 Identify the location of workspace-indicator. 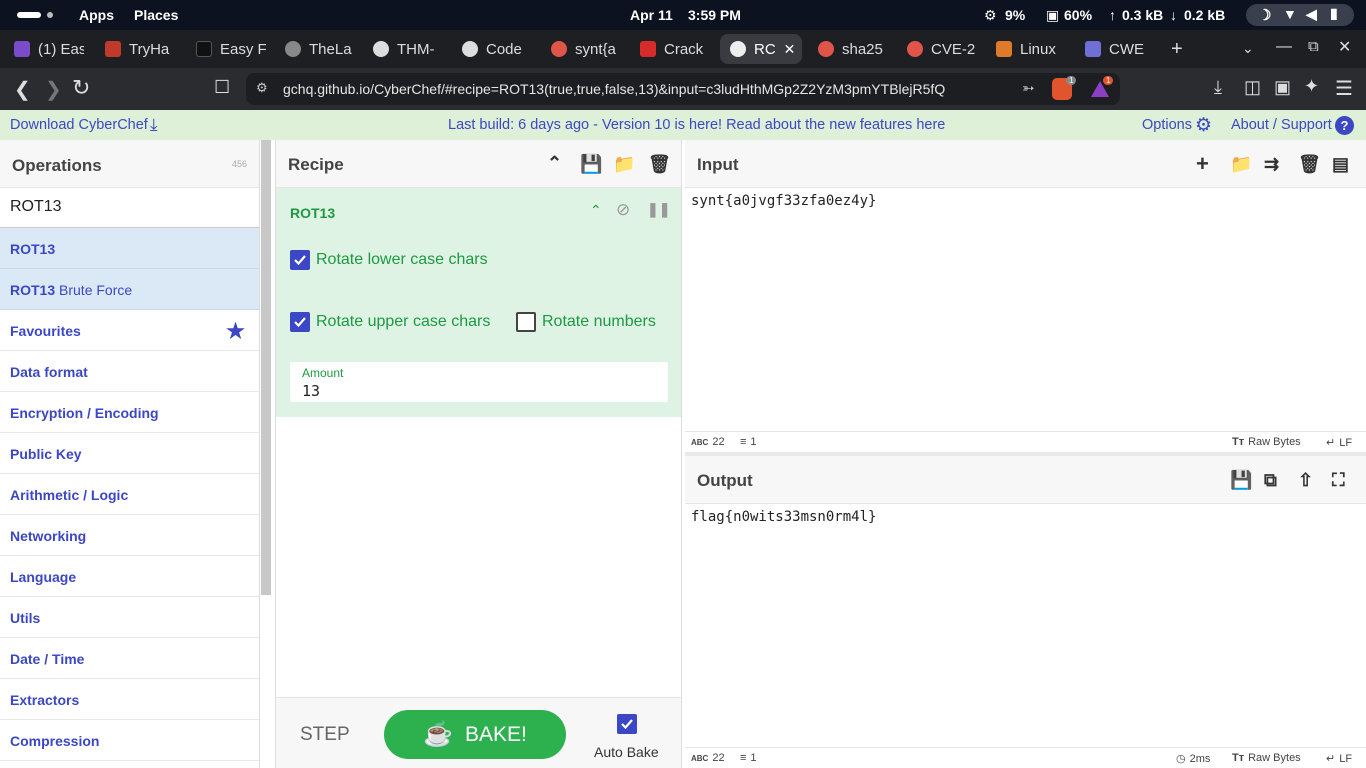
(29, 15).